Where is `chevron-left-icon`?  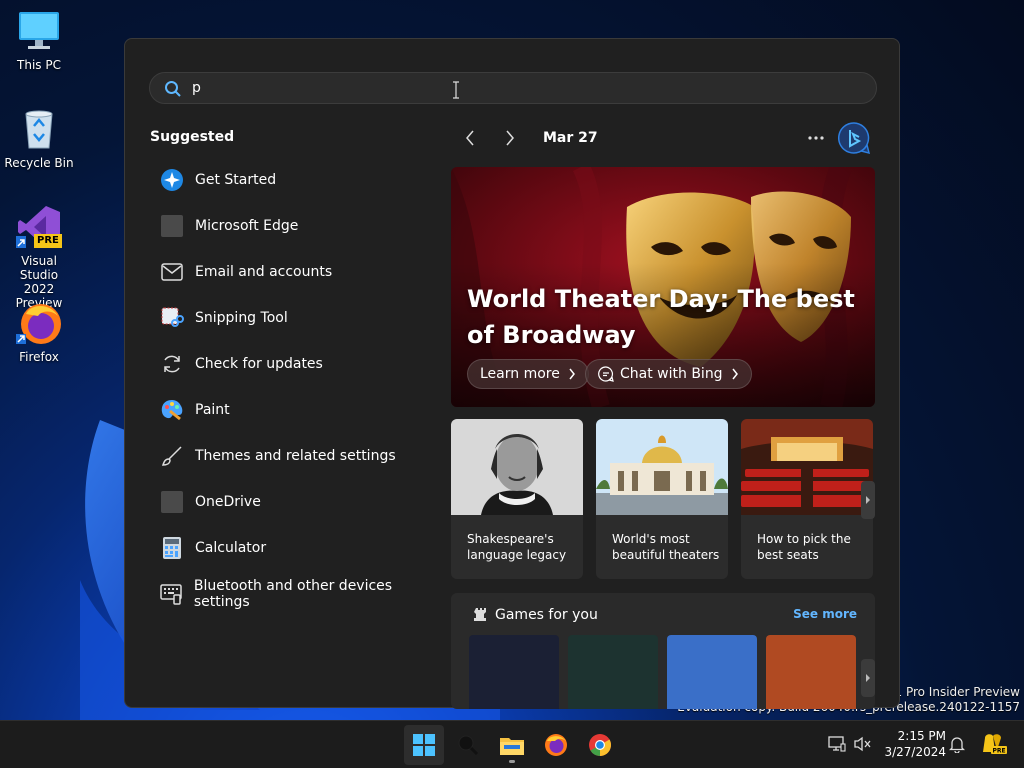 chevron-left-icon is located at coordinates (470, 138).